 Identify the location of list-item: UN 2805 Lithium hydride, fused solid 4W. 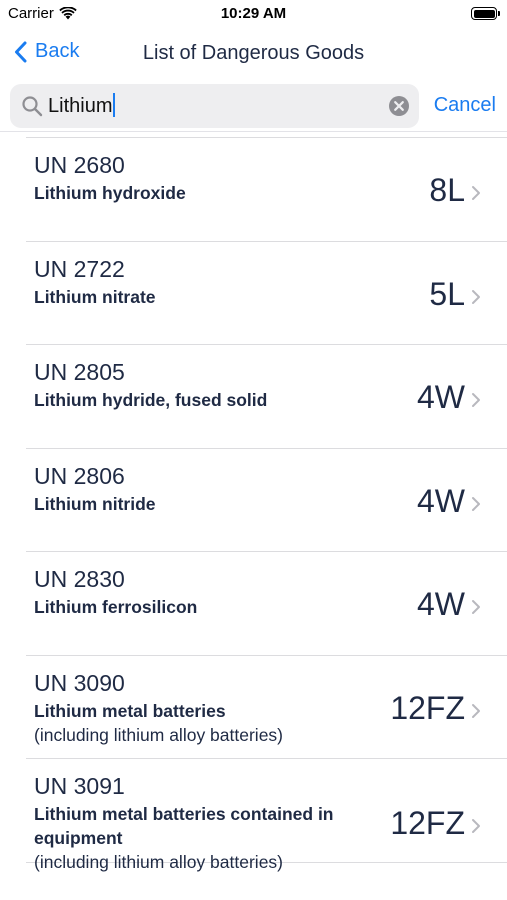
(266, 397).